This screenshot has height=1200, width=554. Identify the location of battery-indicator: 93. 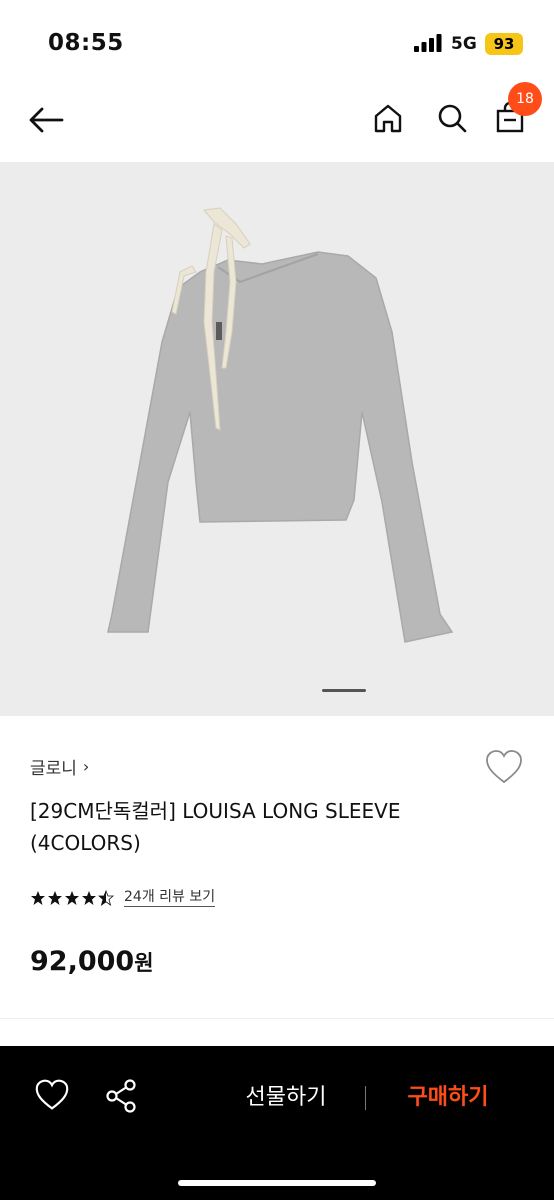
(504, 44).